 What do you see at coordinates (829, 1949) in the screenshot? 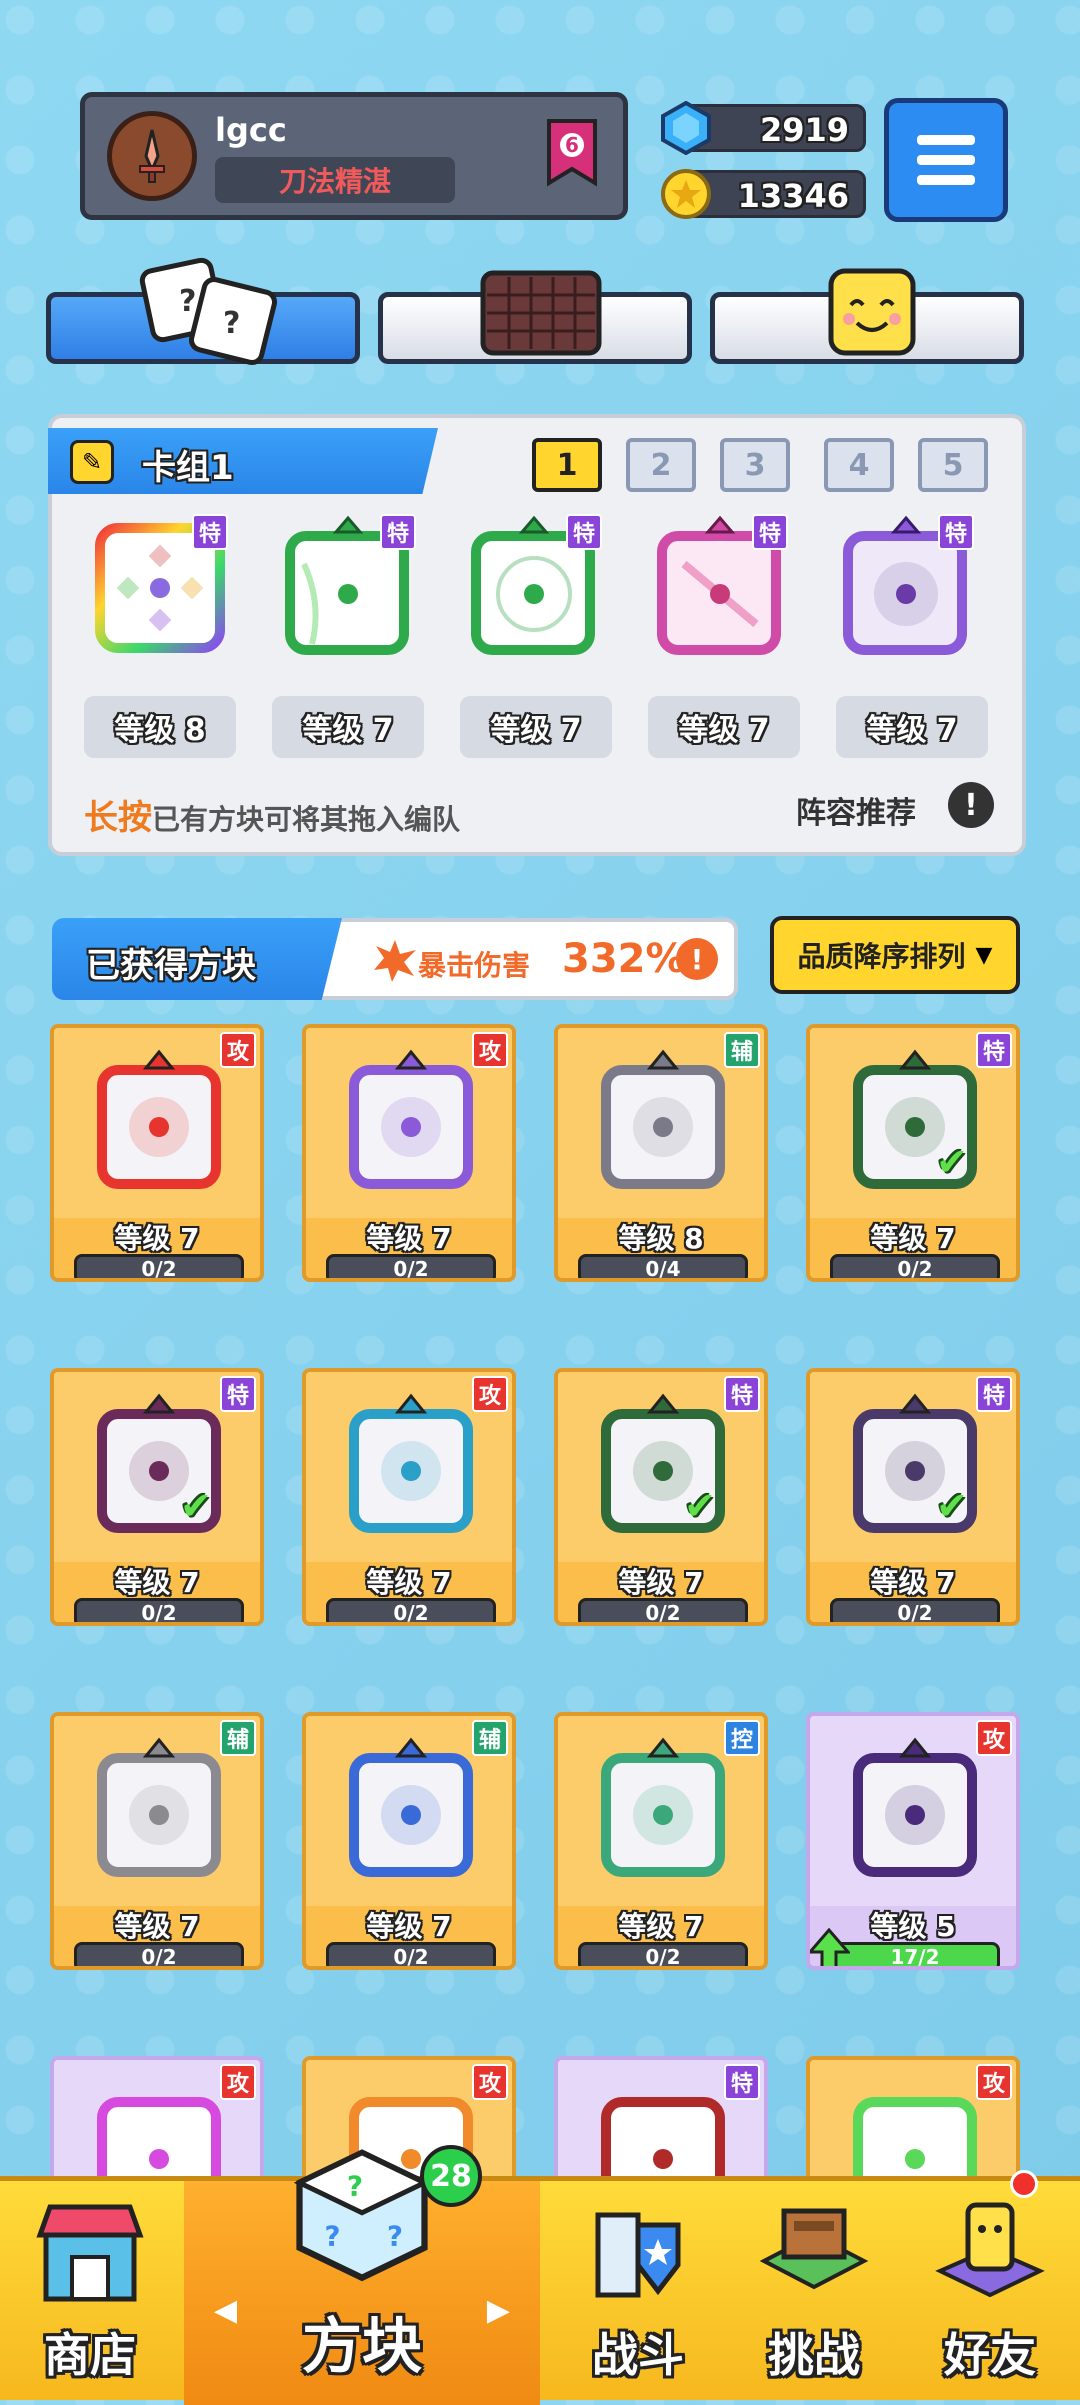
I see `upgrade-arrow-icon` at bounding box center [829, 1949].